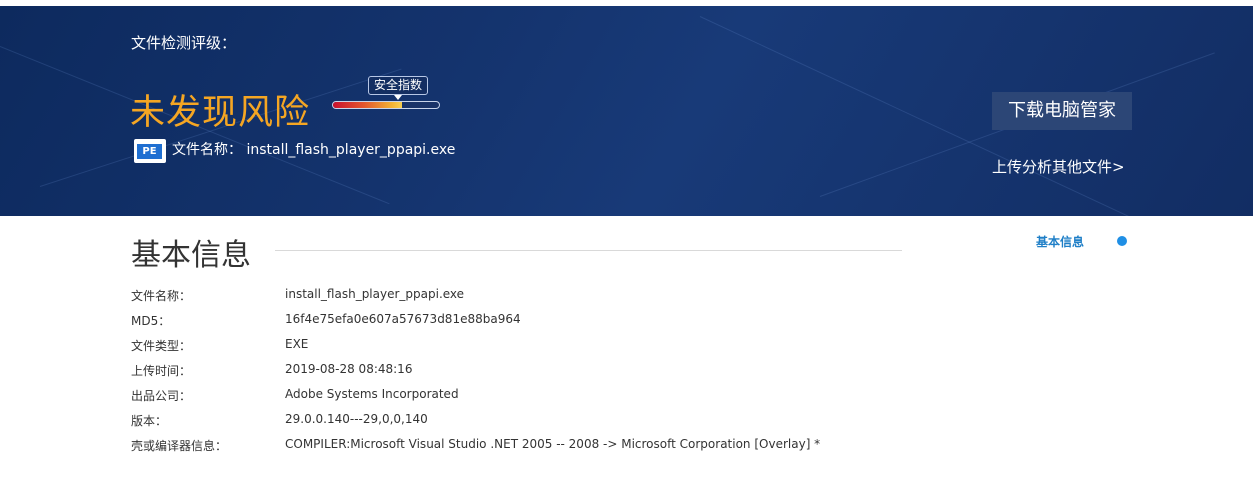  What do you see at coordinates (179, 446) in the screenshot?
I see `info-key: 壳或编译器信息：` at bounding box center [179, 446].